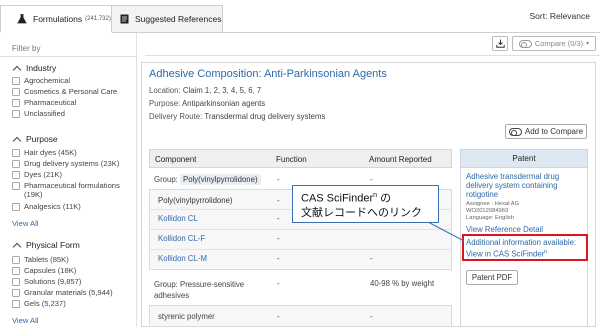  I want to click on document-icon, so click(124, 19).